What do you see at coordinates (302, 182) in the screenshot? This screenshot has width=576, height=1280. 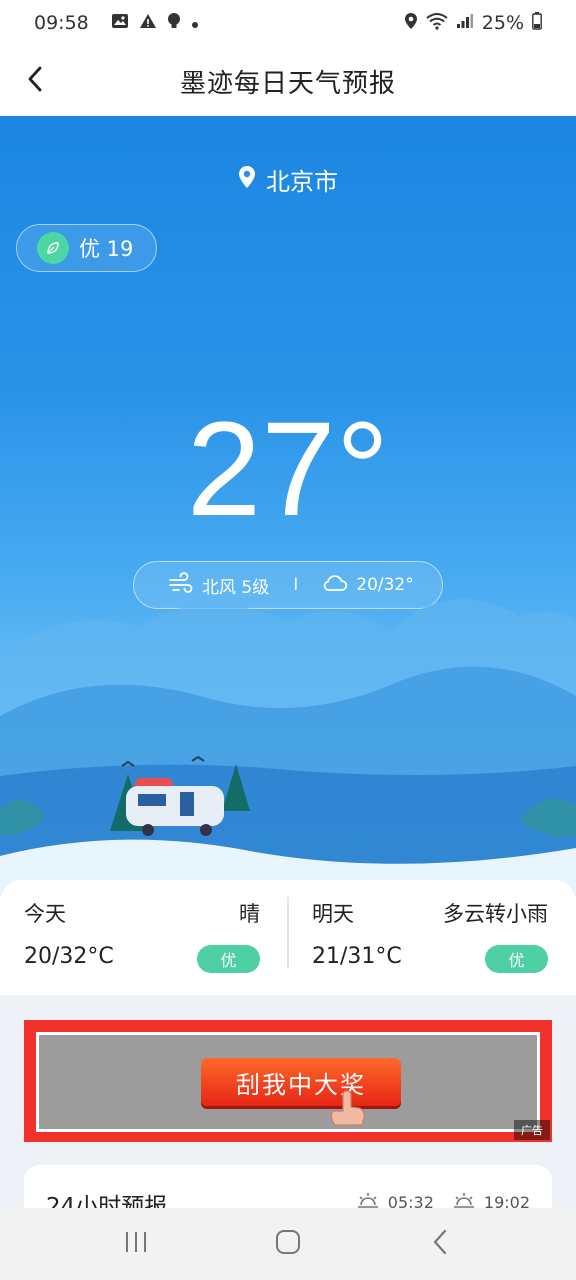 I see `location-name: 北京市` at bounding box center [302, 182].